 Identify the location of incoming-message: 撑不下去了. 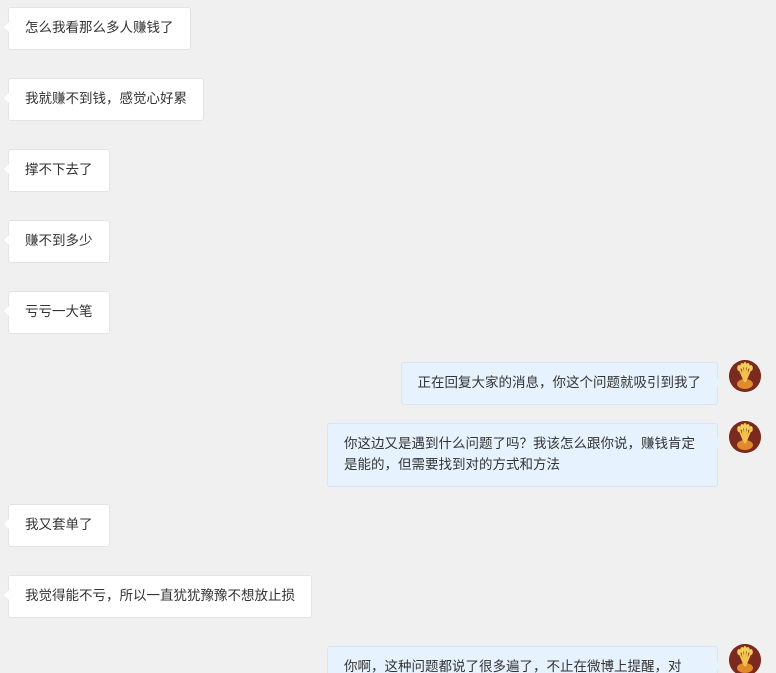
(57, 170).